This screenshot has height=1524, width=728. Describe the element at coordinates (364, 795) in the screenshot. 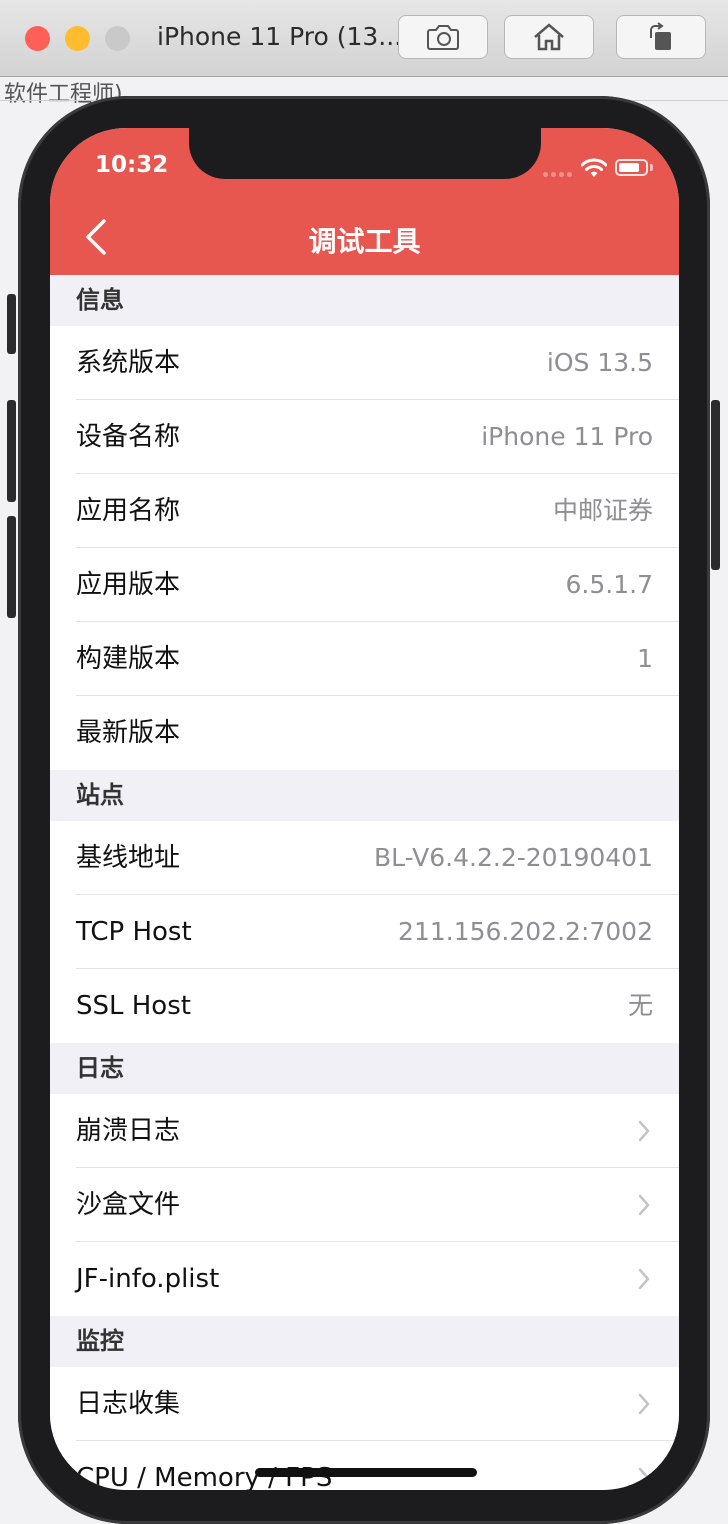

I see `section-header-site: 站点` at that location.